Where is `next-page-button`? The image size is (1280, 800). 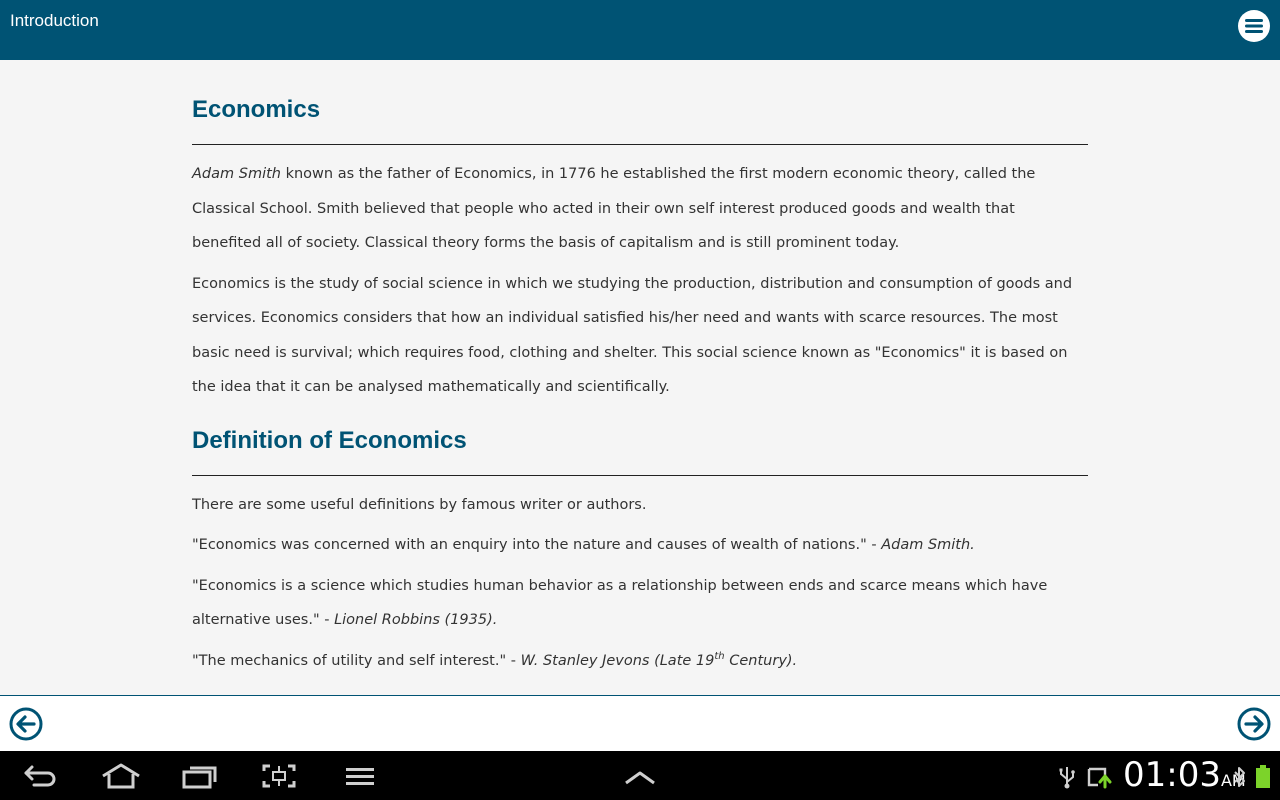 next-page-button is located at coordinates (1254, 724).